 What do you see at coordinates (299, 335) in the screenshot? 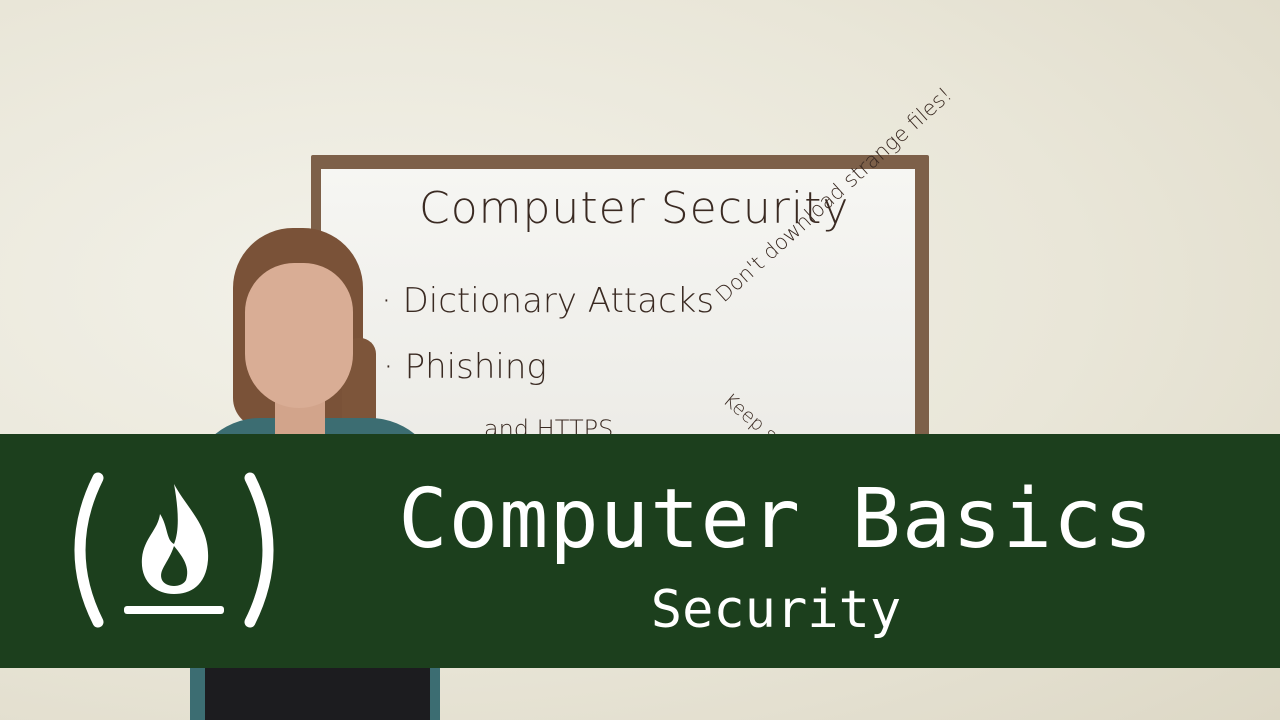
I see `presenter-face` at bounding box center [299, 335].